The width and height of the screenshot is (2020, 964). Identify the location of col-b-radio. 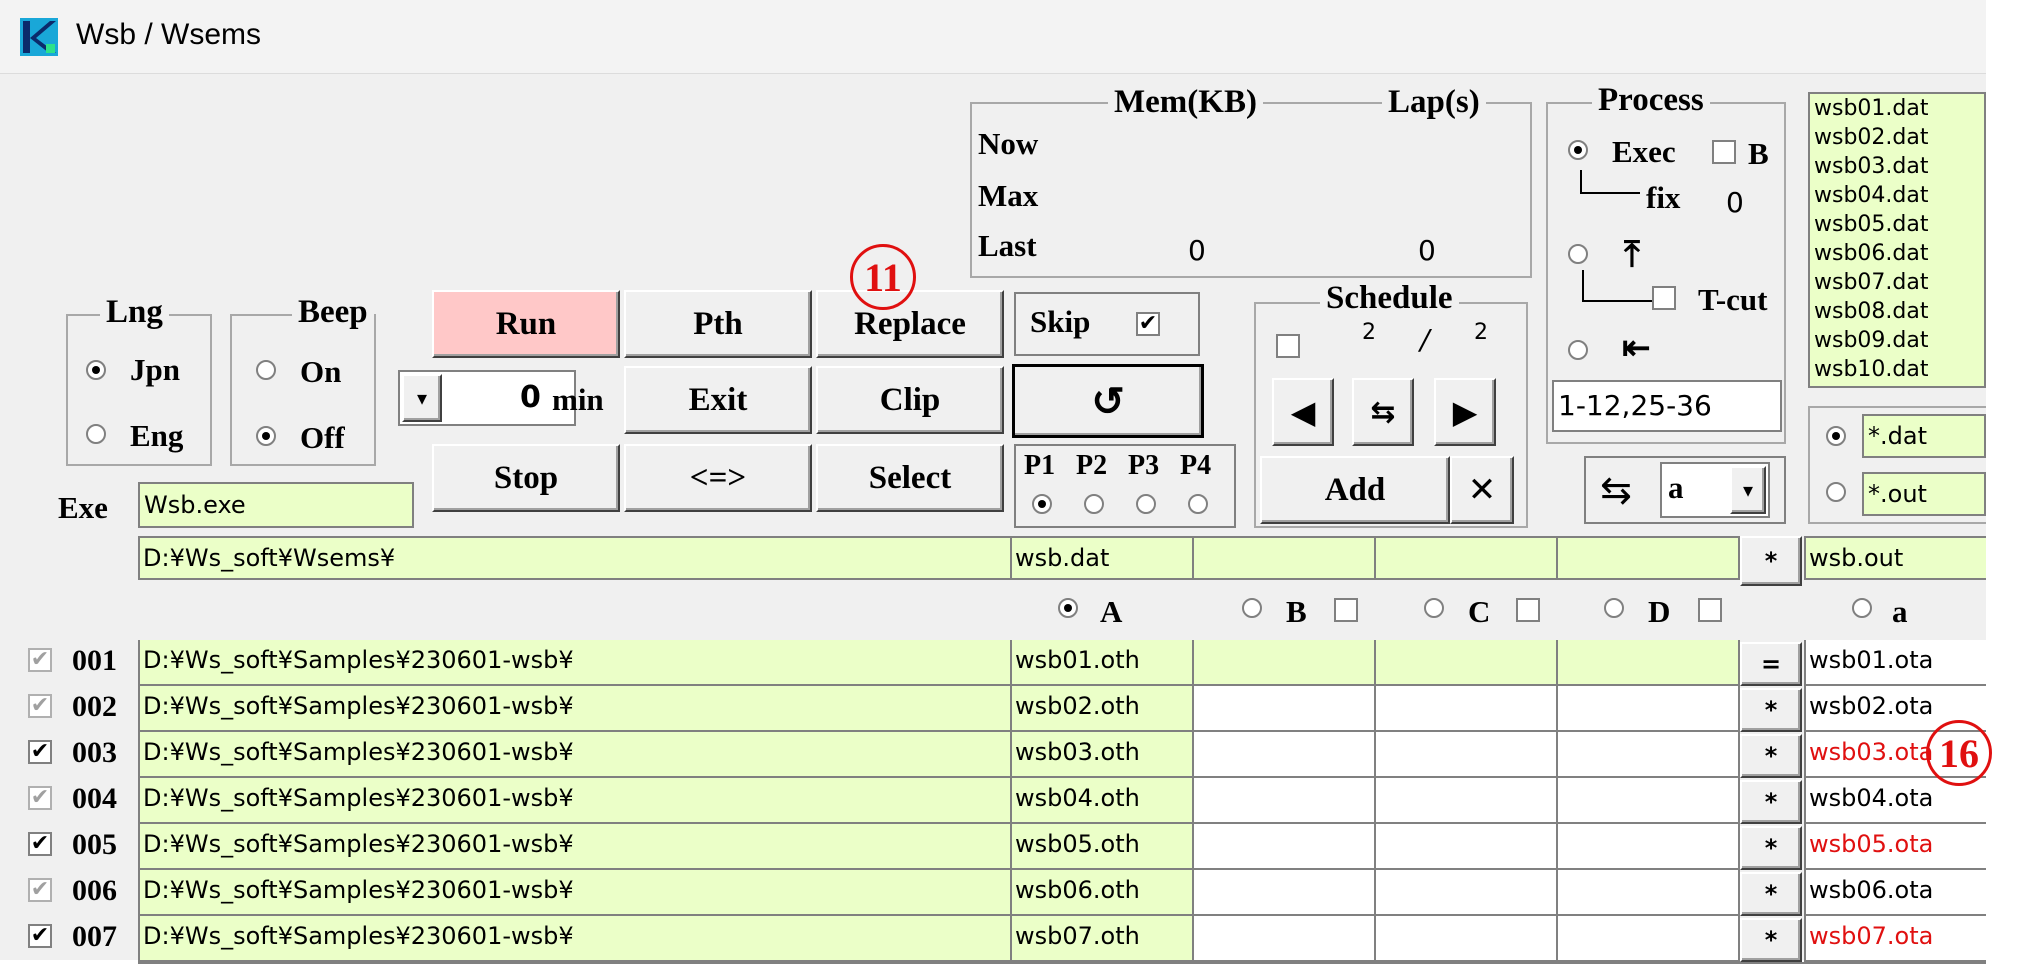
(1252, 608).